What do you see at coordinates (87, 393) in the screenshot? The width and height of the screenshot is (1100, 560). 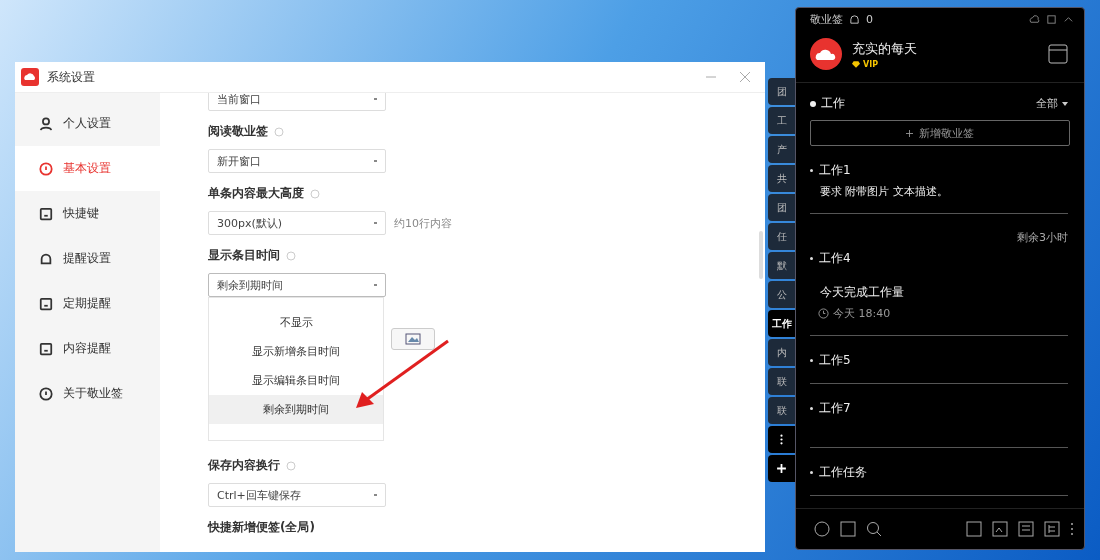 I see `sidebar-item: 关于敬业签` at bounding box center [87, 393].